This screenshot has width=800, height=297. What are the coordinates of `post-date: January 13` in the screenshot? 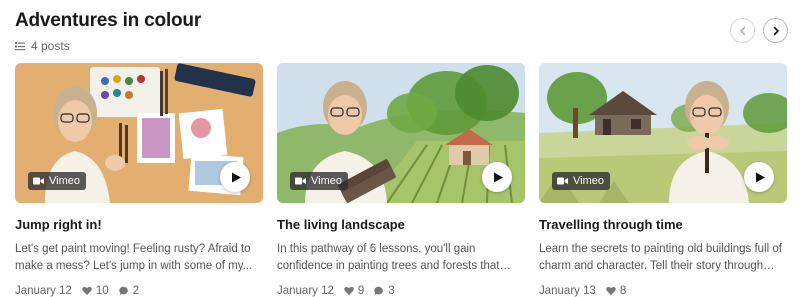 It's located at (567, 291).